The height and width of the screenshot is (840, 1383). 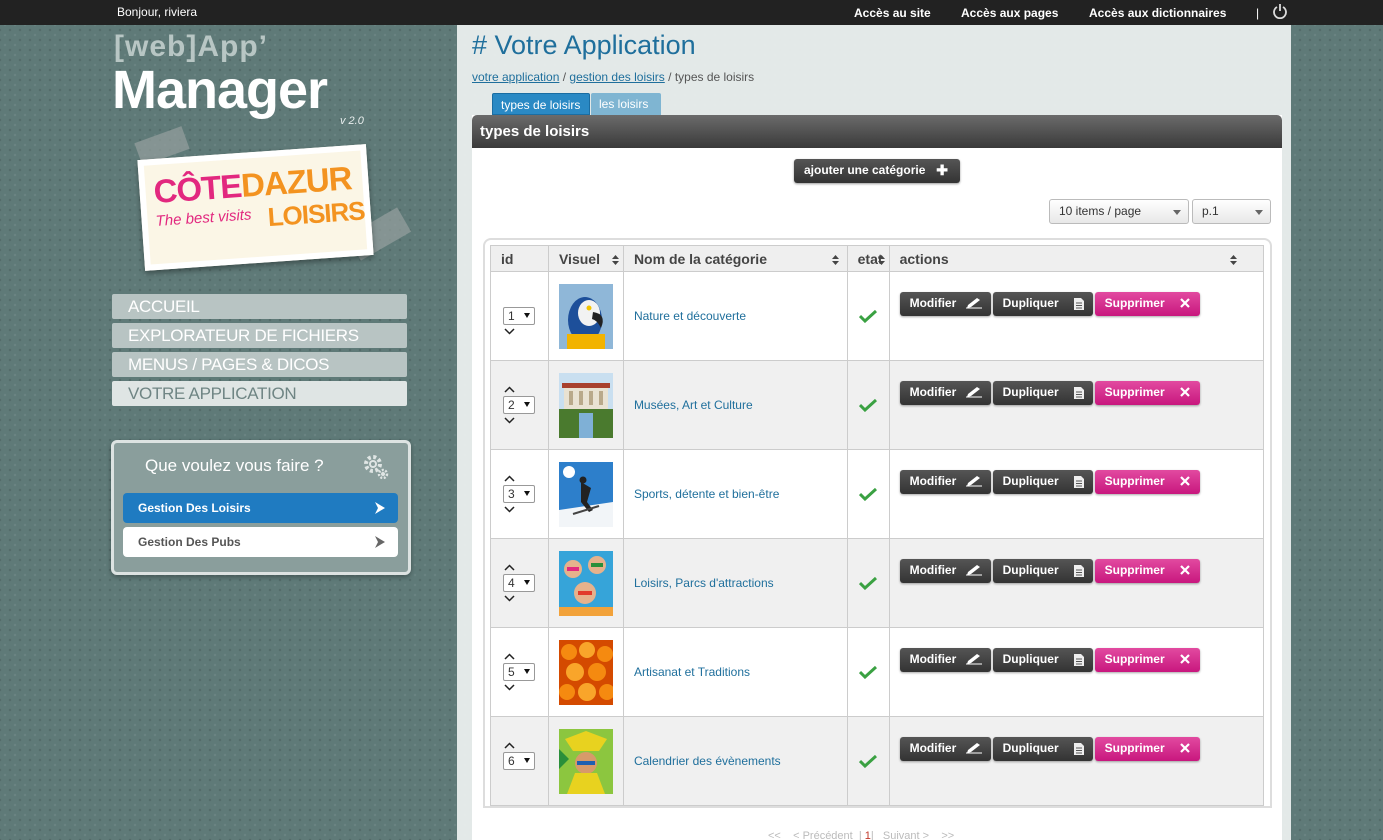 I want to click on document-icon, so click(x=1078, y=393).